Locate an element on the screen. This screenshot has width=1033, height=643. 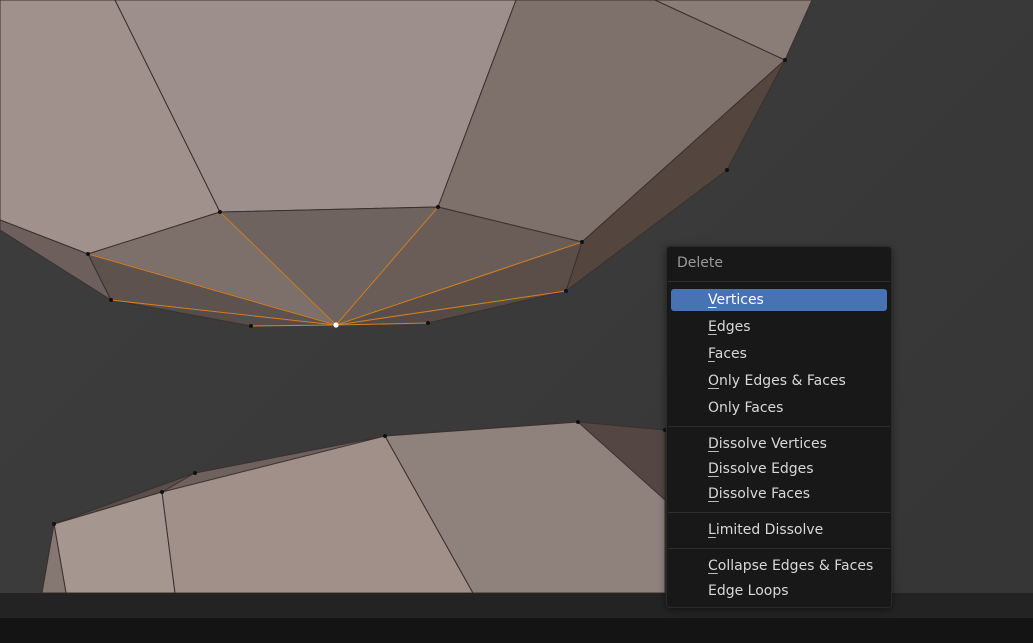
menu-item-label: nly Edges & Faces is located at coordinates (782, 381).